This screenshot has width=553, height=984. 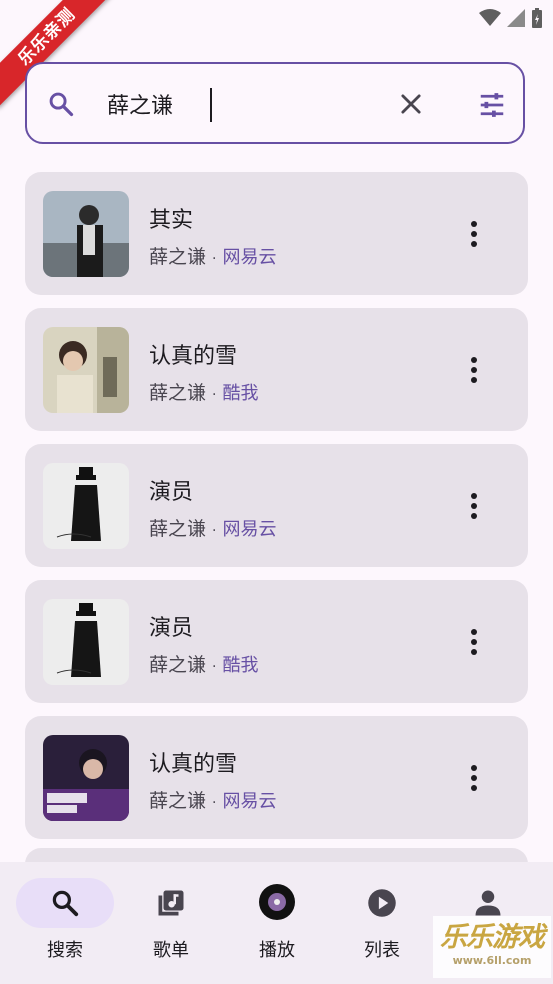 What do you see at coordinates (171, 923) in the screenshot?
I see `nav-playlist: 歌单` at bounding box center [171, 923].